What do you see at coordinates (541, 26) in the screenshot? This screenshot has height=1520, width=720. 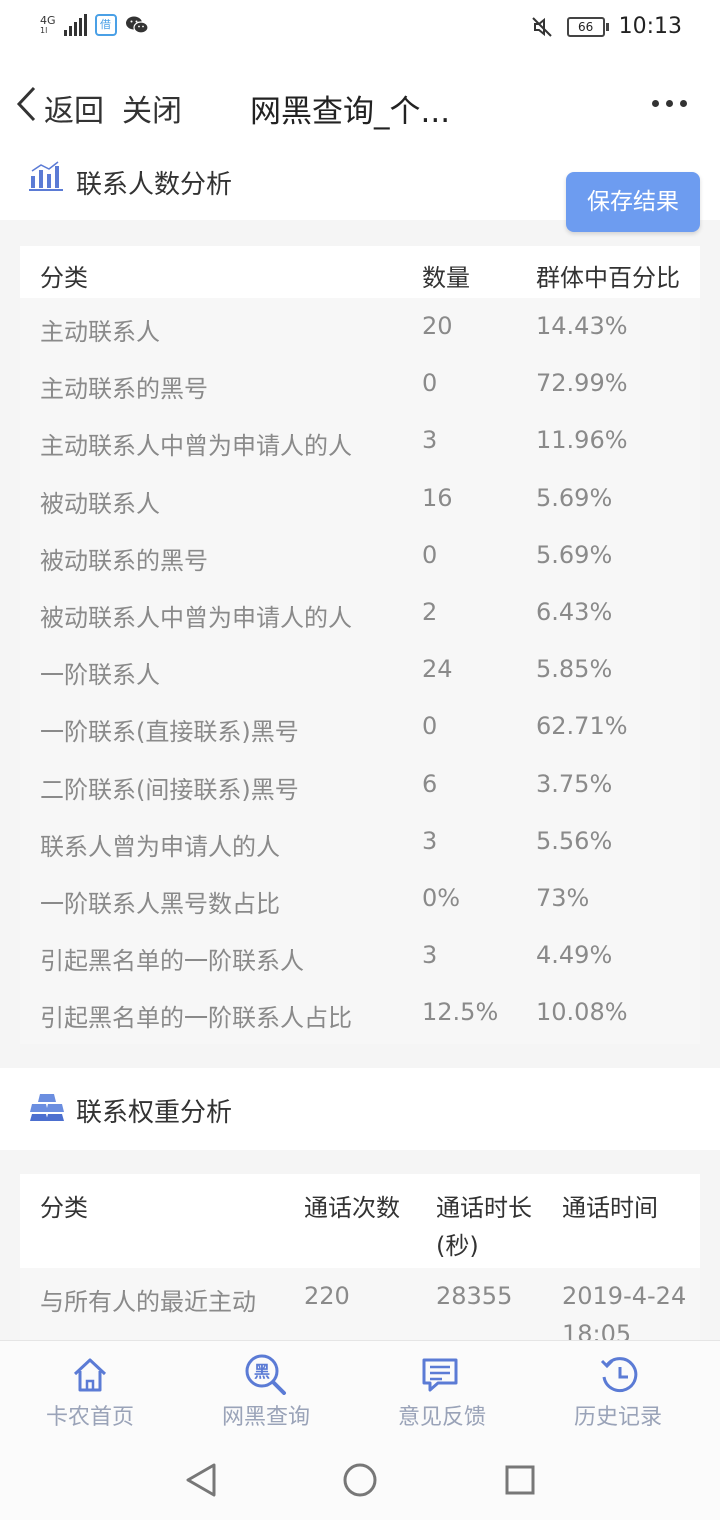 I see `mute-icon` at bounding box center [541, 26].